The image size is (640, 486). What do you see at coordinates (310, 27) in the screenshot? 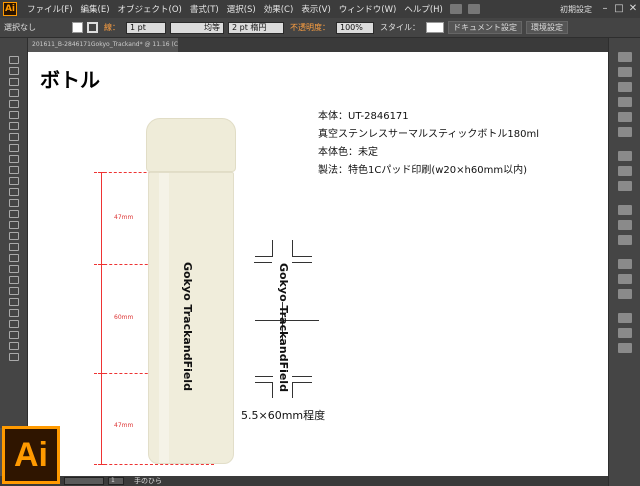
I see `opacity-label: 不透明度：` at bounding box center [310, 27].